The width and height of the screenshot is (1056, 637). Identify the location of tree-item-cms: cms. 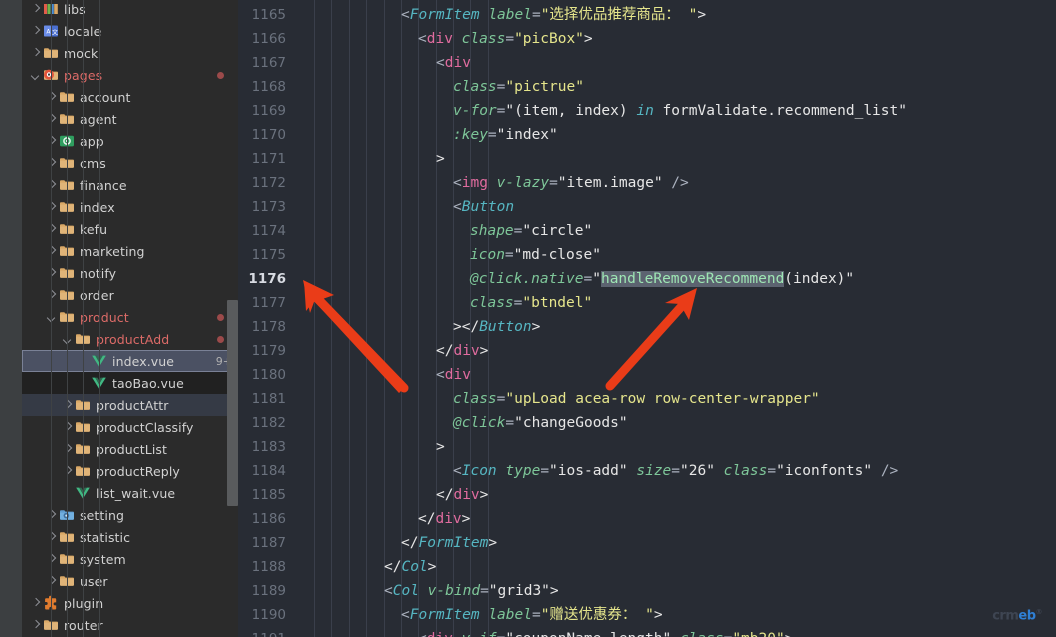
(130, 163).